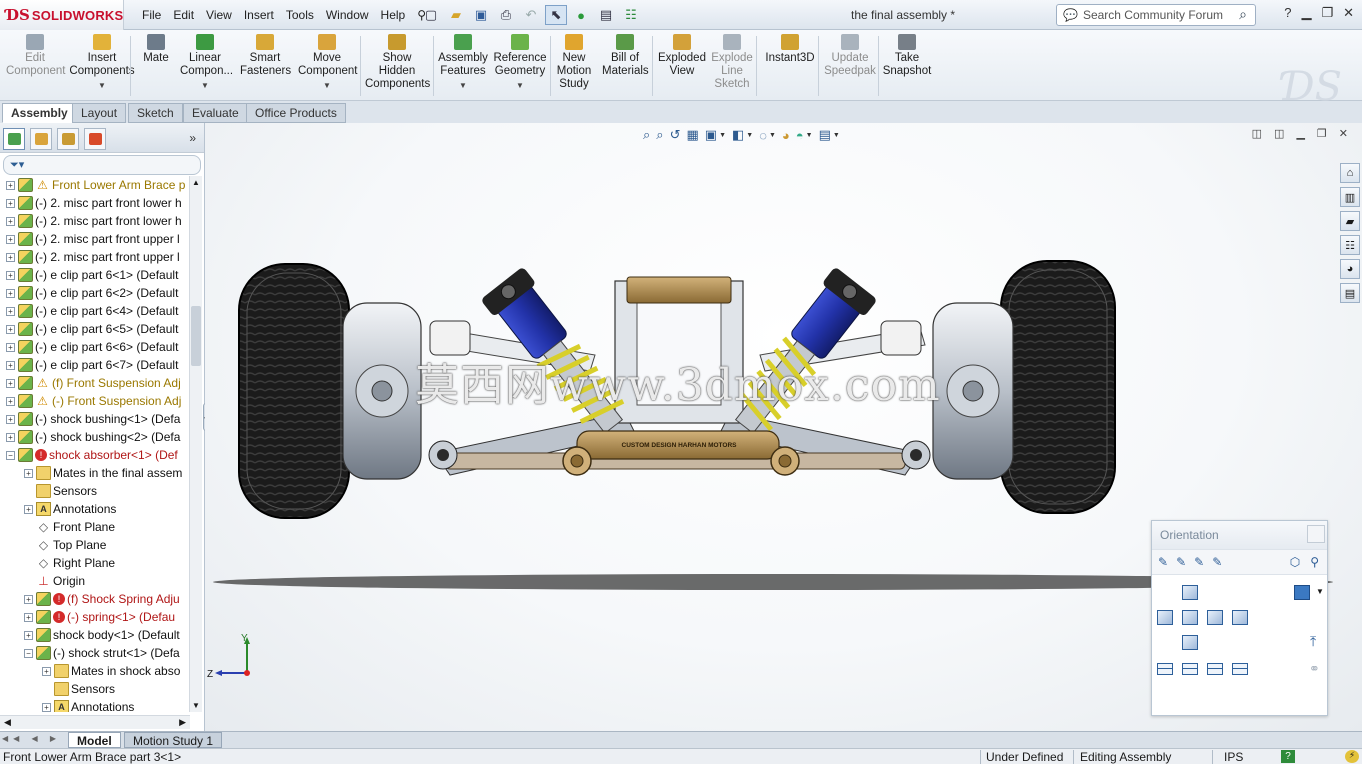 Image resolution: width=1362 pixels, height=764 pixels. Describe the element at coordinates (95, 311) in the screenshot. I see `tree-item: + (-) e clip part 6<4> (Default` at that location.